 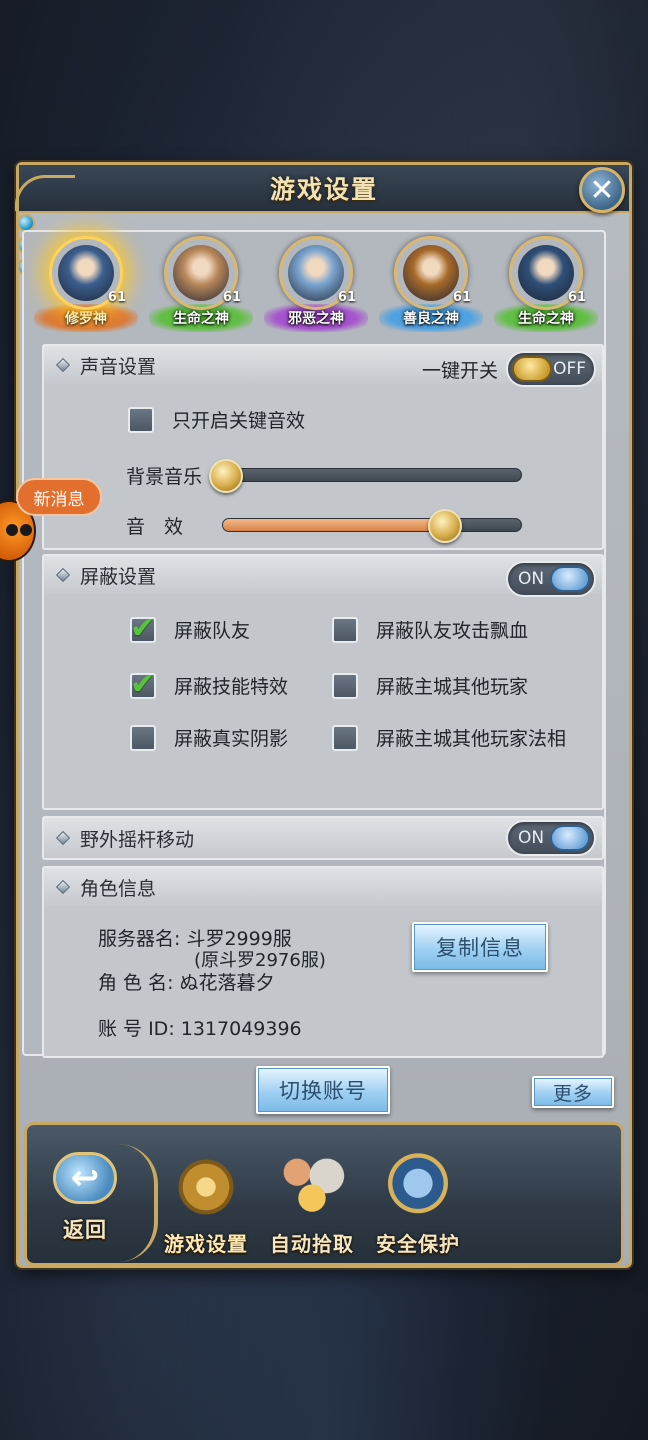 I want to click on checkbox-label: 只开启关键音效, so click(x=239, y=421).